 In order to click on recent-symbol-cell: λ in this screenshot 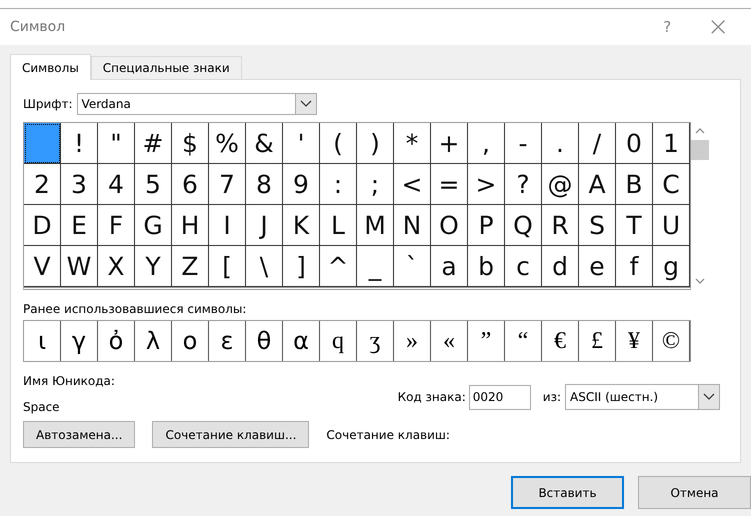, I will do `click(153, 341)`.